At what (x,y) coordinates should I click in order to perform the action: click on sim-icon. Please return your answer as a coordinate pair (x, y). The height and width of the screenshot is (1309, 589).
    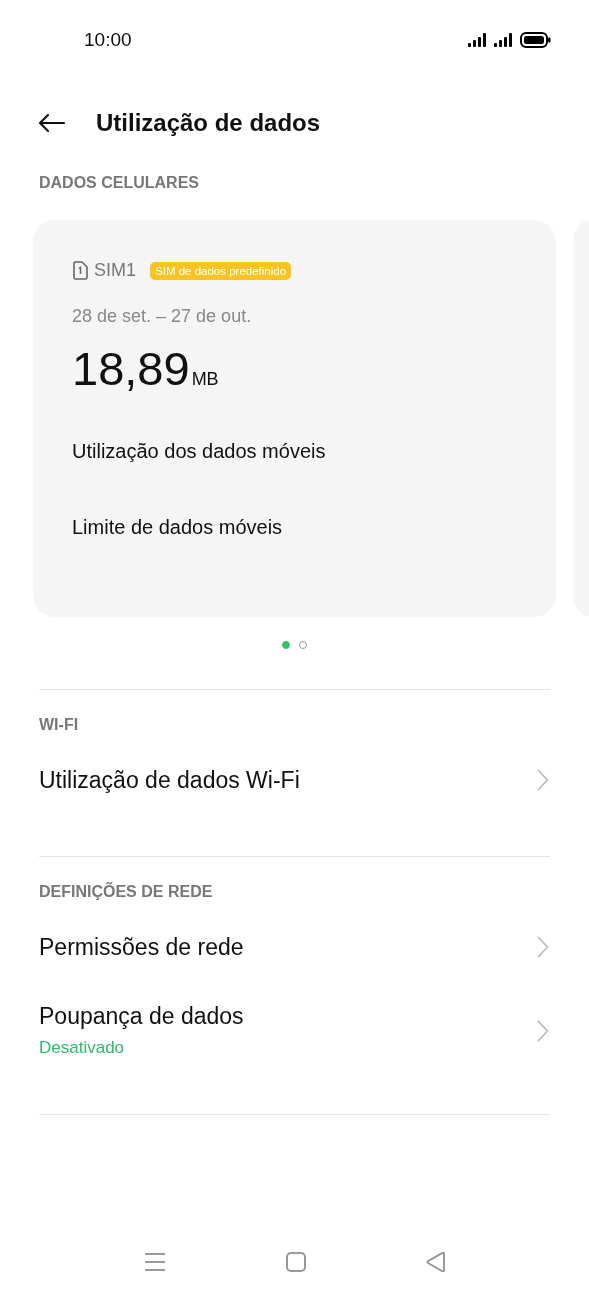
    Looking at the image, I should click on (80, 270).